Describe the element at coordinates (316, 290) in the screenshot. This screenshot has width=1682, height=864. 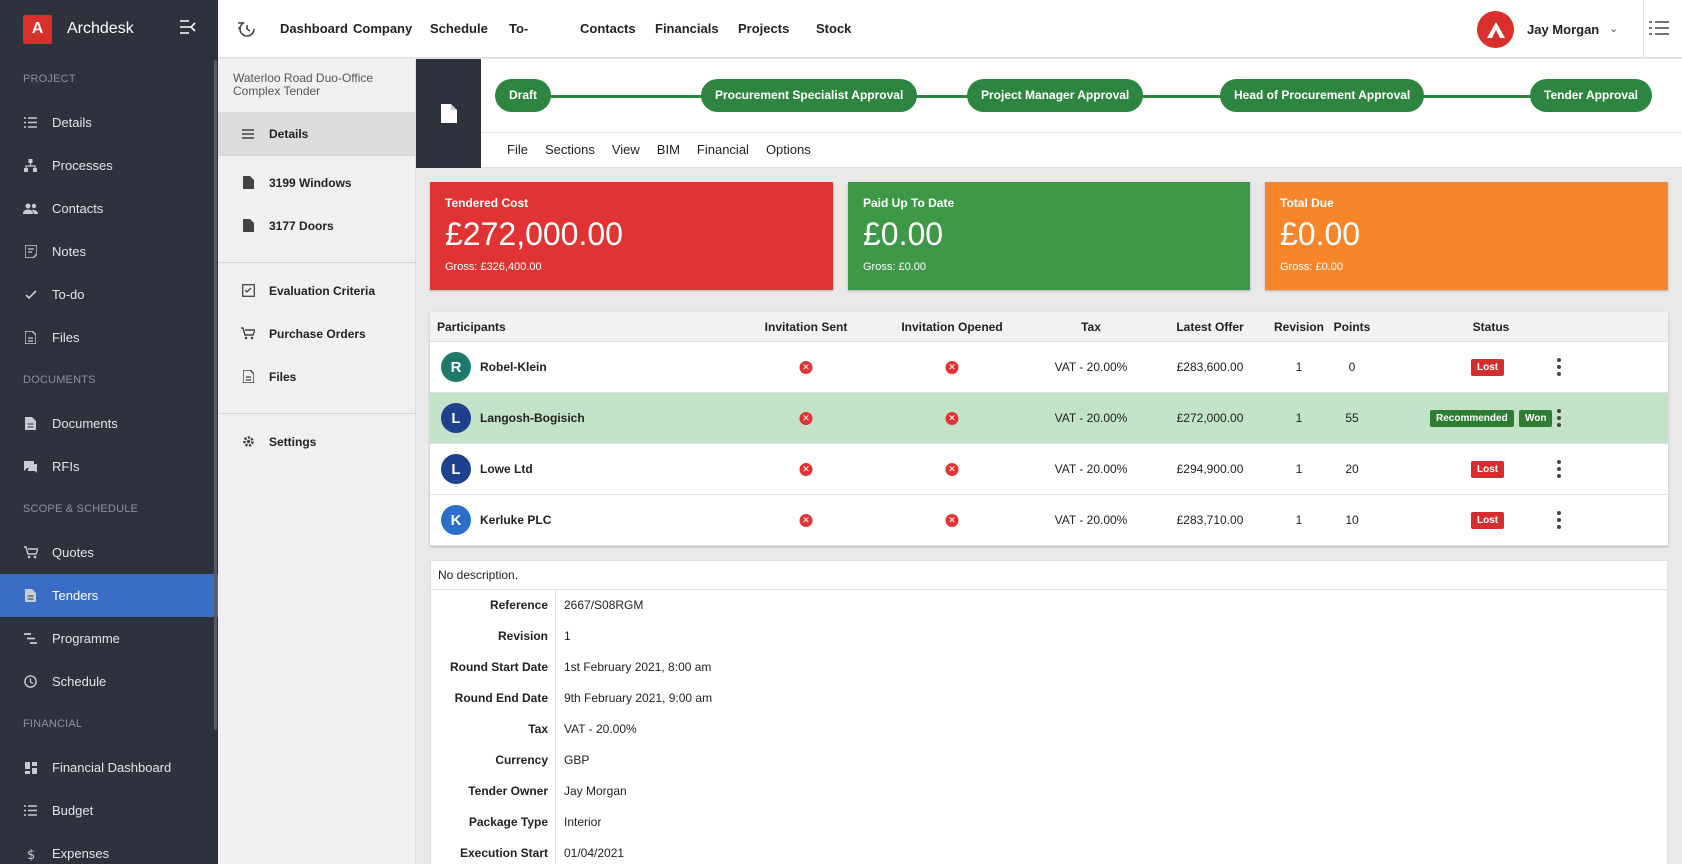
I see `subnav-item-evaluation-criteria: Evaluation Criteria` at that location.